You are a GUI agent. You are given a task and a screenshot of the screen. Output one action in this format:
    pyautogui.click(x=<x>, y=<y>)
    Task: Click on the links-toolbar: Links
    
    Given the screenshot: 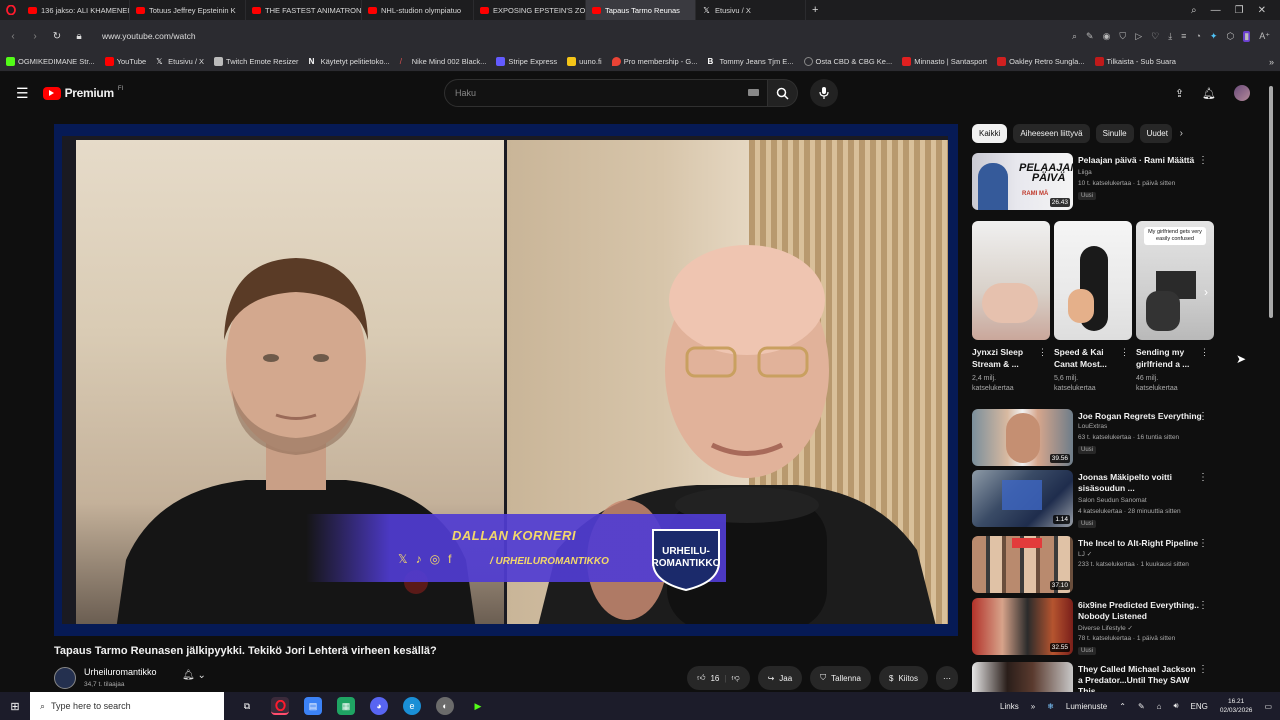 What is the action you would take?
    pyautogui.click(x=1009, y=706)
    